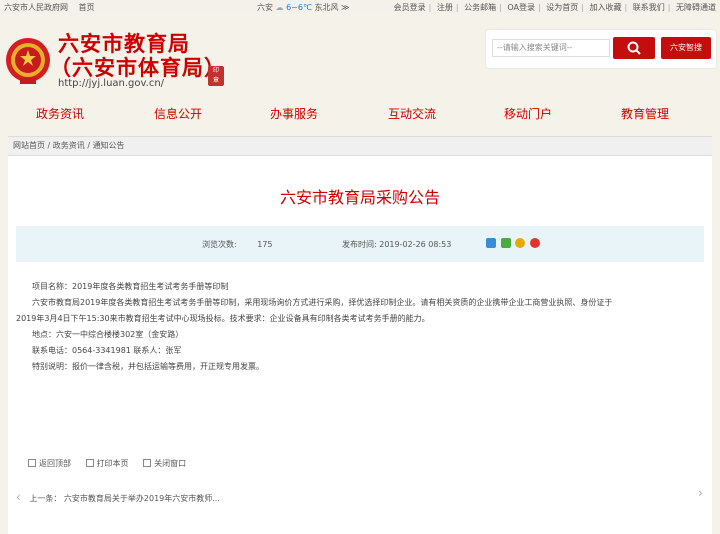 This screenshot has height=534, width=720. Describe the element at coordinates (299, 7) in the screenshot. I see `weather-temp: 6~6℃` at that location.